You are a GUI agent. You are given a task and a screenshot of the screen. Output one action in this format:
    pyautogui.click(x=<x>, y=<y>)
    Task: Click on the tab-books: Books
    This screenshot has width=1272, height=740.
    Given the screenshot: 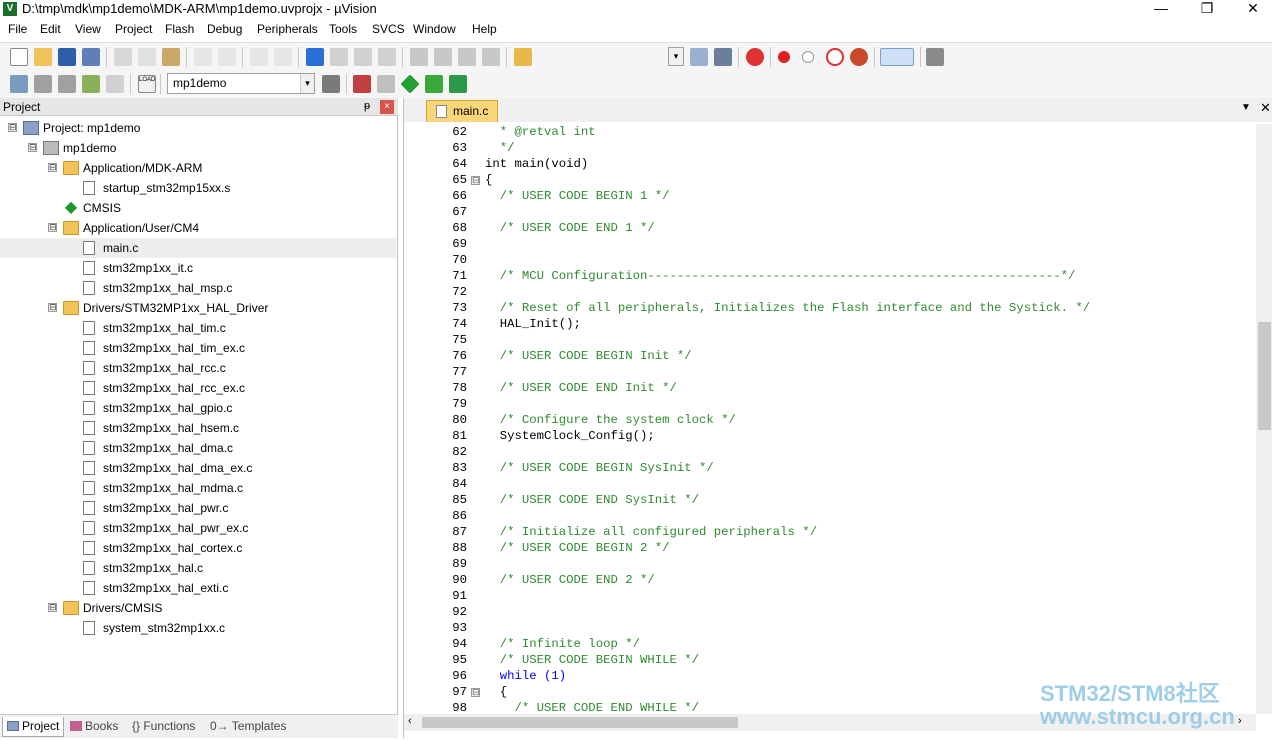 What is the action you would take?
    pyautogui.click(x=94, y=727)
    